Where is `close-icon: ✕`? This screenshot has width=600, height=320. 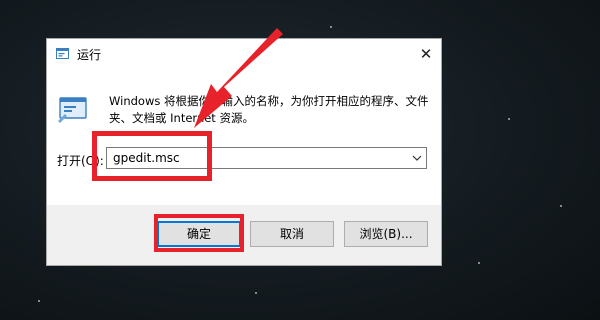 close-icon: ✕ is located at coordinates (426, 54).